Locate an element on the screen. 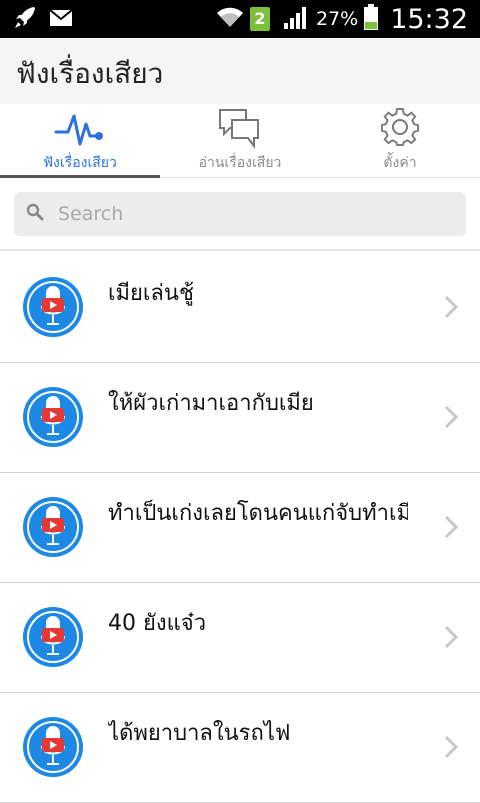 The height and width of the screenshot is (803, 480). tab-read: อ่านเรื่องเสียว is located at coordinates (240, 140).